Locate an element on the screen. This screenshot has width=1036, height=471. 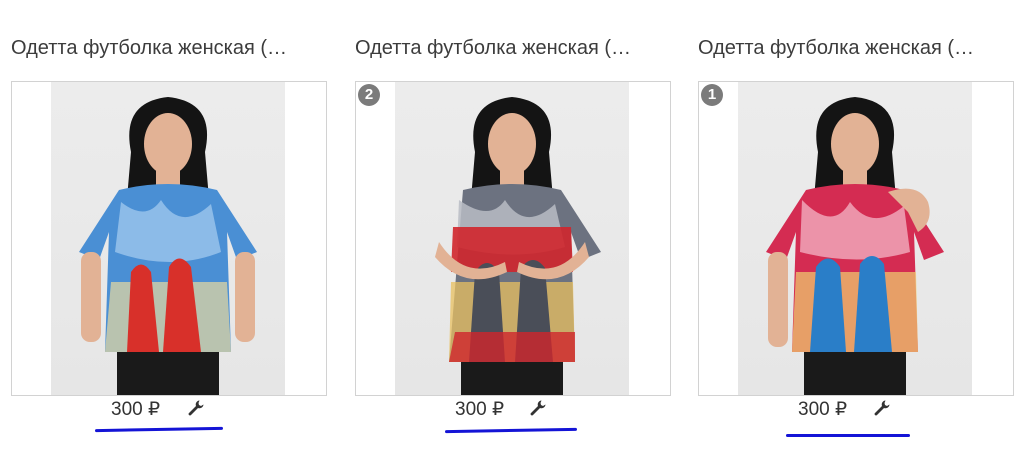
image-count-badge: 2 is located at coordinates (369, 95).